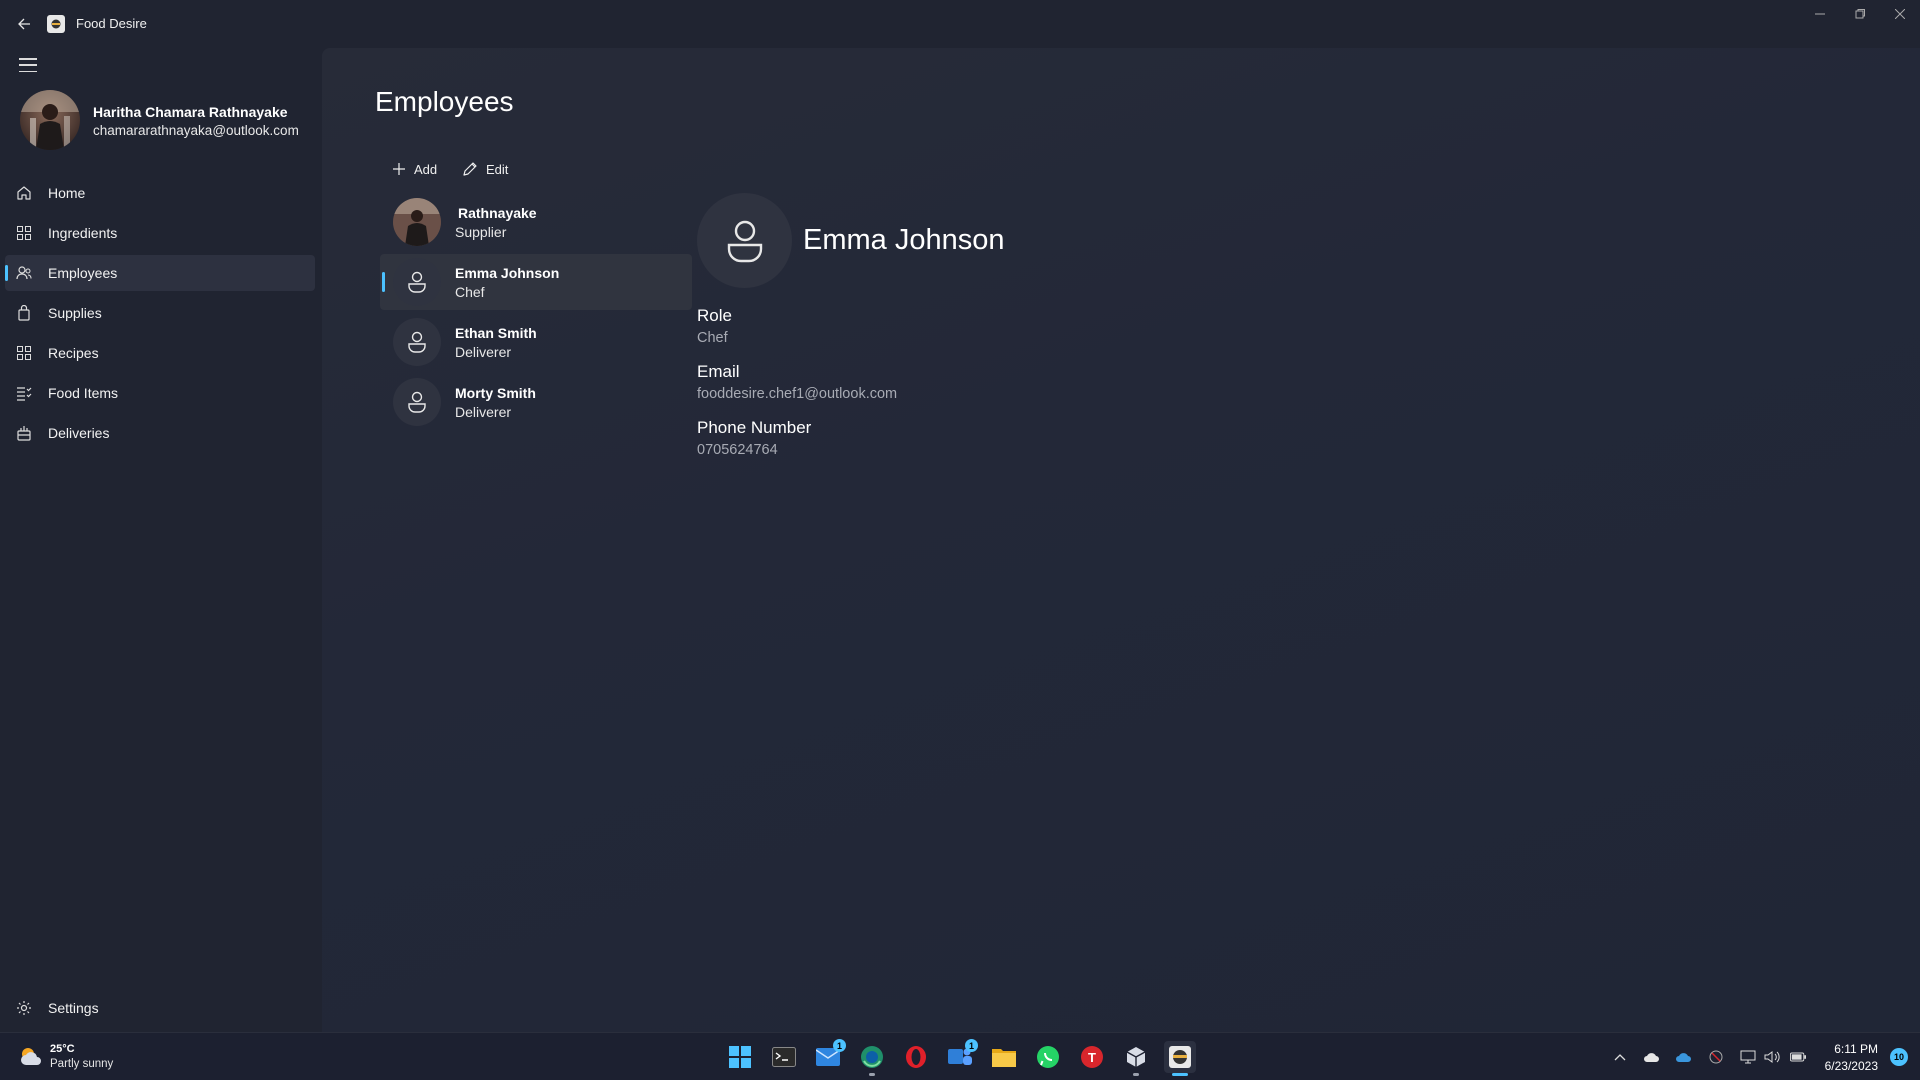  Describe the element at coordinates (67, 193) in the screenshot. I see `sidebar-item-label: Home` at that location.